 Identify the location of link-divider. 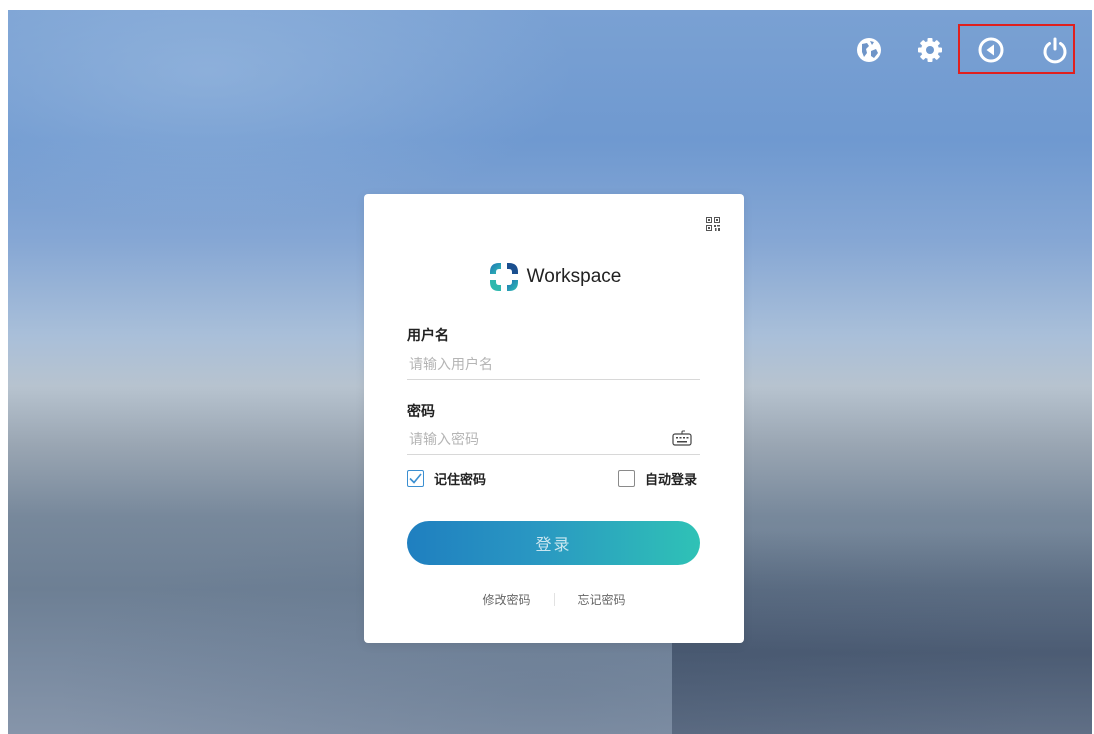
(554, 599).